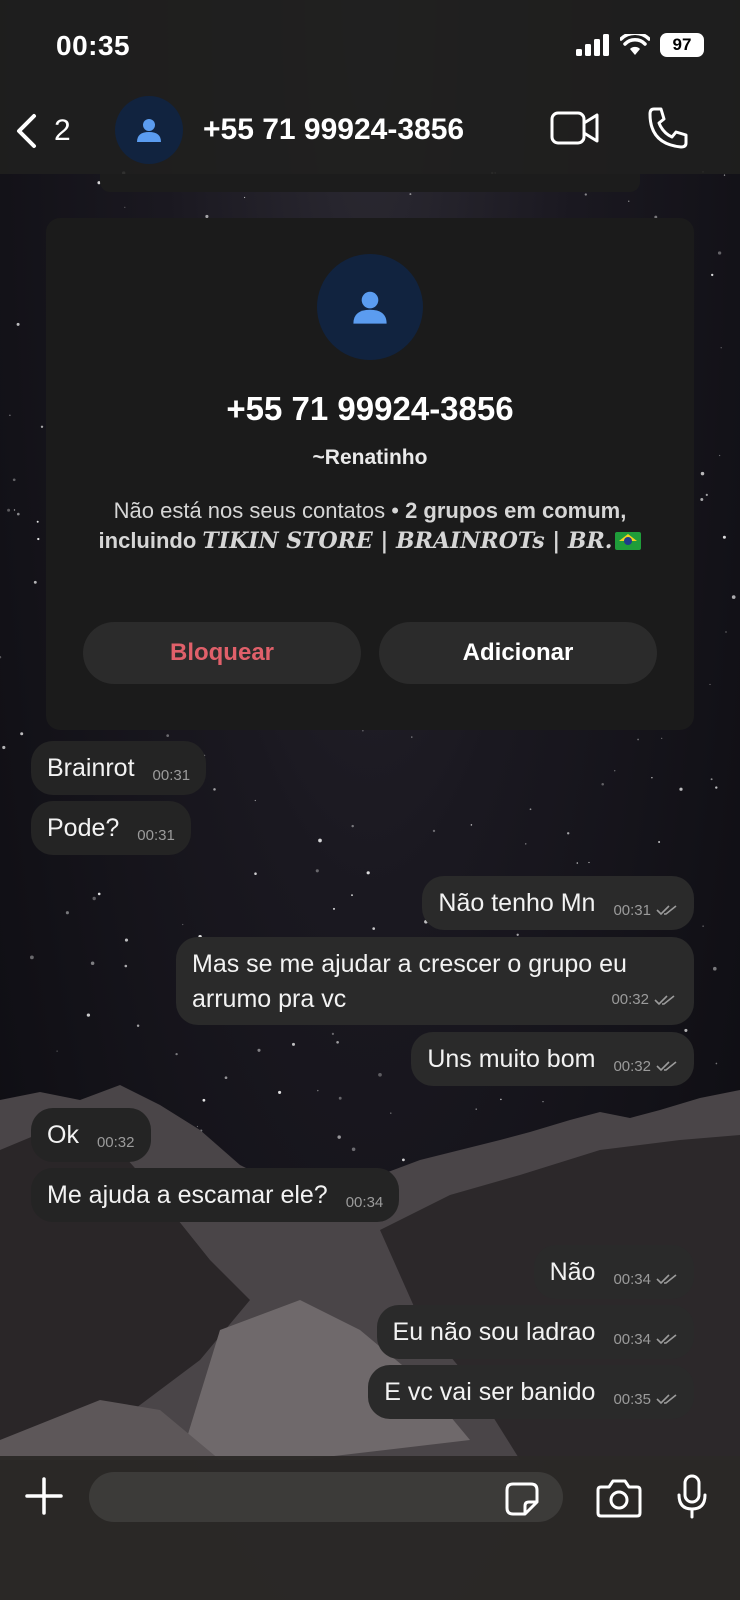 Image resolution: width=740 pixels, height=1600 pixels. Describe the element at coordinates (119, 768) in the screenshot. I see `message-bubble: Brainrot 00:31` at that location.